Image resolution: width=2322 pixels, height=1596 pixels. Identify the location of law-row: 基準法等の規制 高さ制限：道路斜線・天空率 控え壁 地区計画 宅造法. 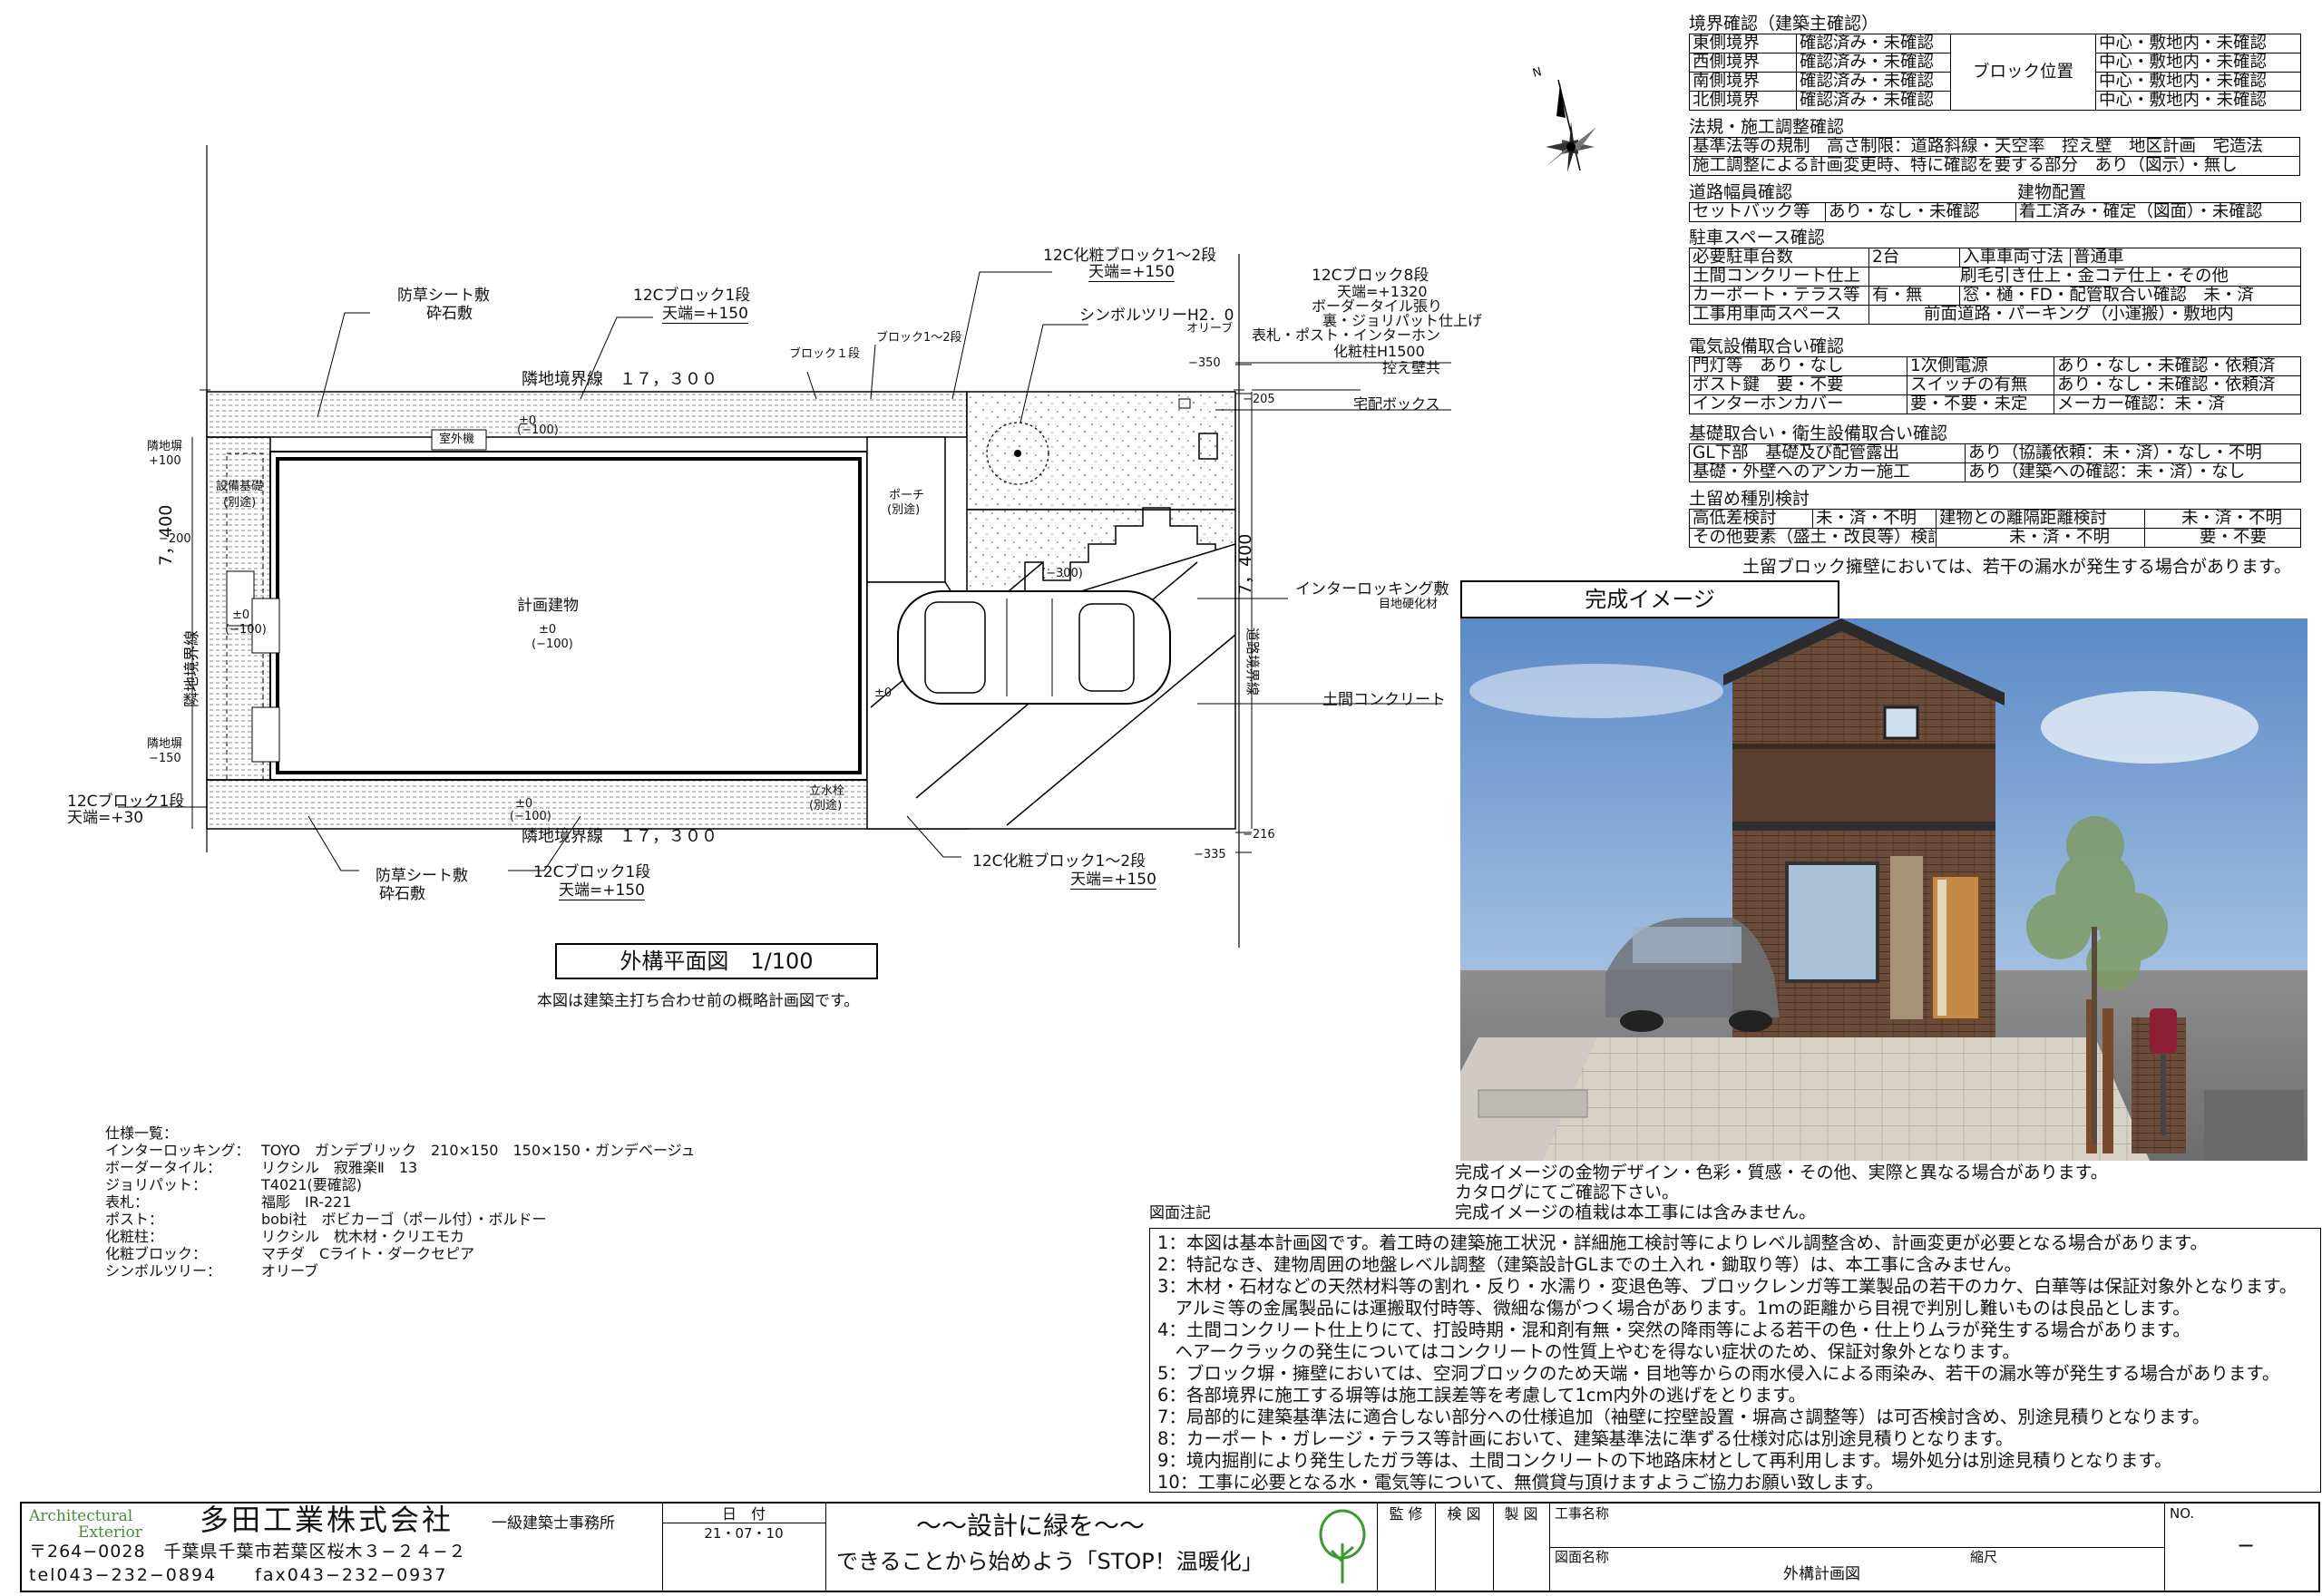
(1994, 147).